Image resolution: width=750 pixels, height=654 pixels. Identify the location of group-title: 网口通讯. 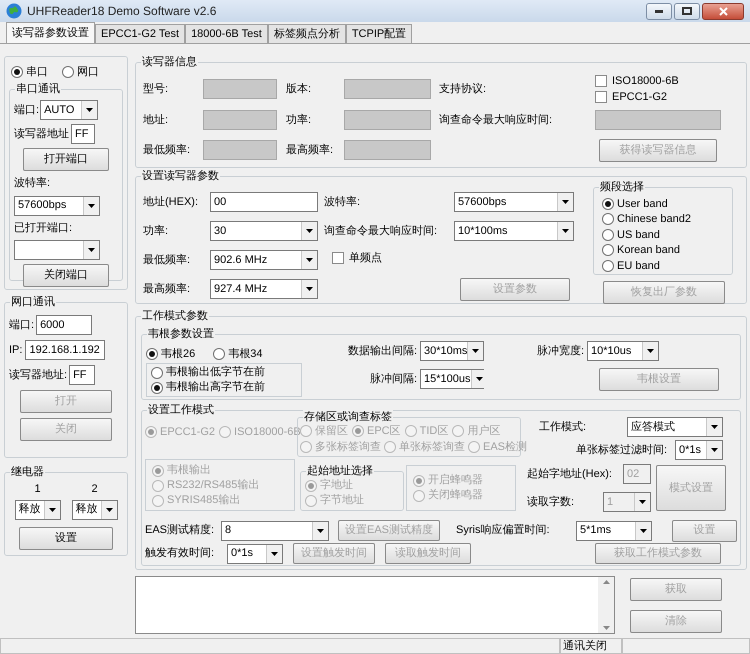
(33, 302).